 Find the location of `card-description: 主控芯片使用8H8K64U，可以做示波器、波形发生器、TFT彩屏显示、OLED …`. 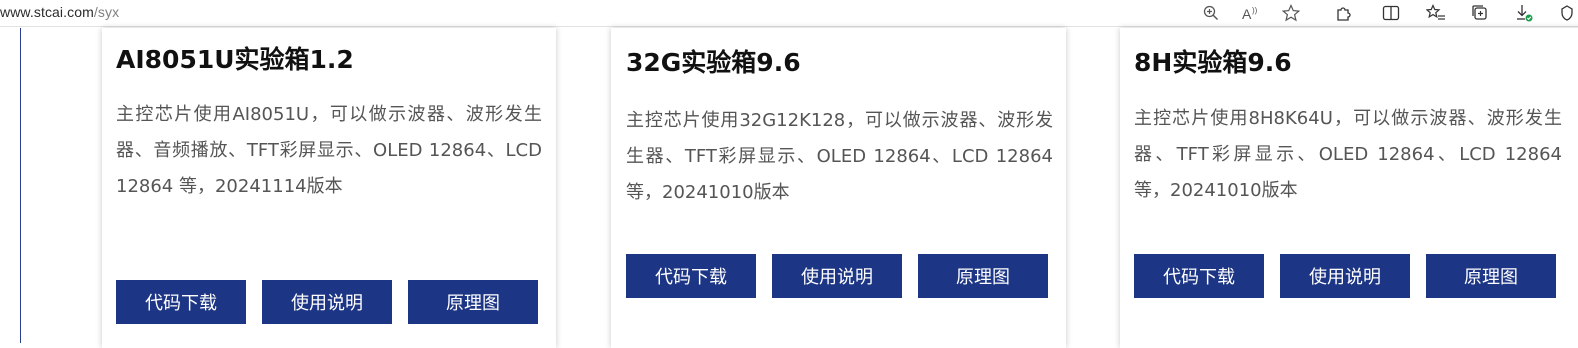

card-description: 主控芯片使用8H8K64U，可以做示波器、波形发生器、TFT彩屏显示、OLED … is located at coordinates (1348, 154).